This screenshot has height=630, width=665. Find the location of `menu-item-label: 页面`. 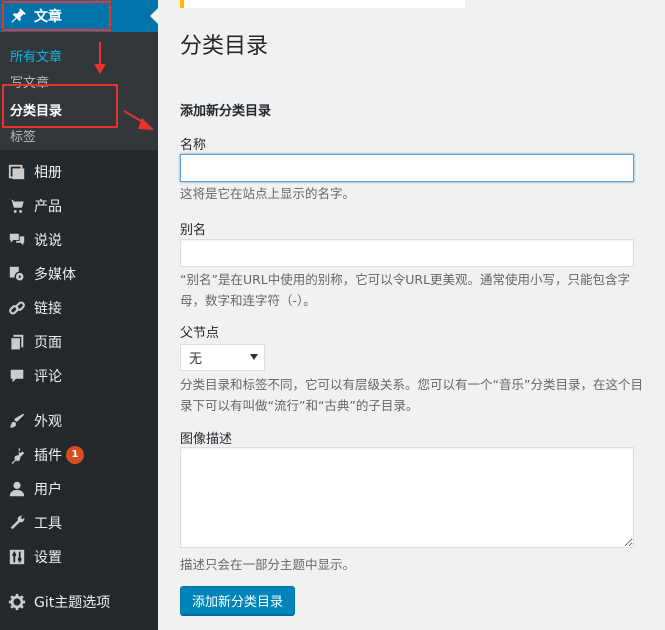

menu-item-label: 页面 is located at coordinates (48, 343).